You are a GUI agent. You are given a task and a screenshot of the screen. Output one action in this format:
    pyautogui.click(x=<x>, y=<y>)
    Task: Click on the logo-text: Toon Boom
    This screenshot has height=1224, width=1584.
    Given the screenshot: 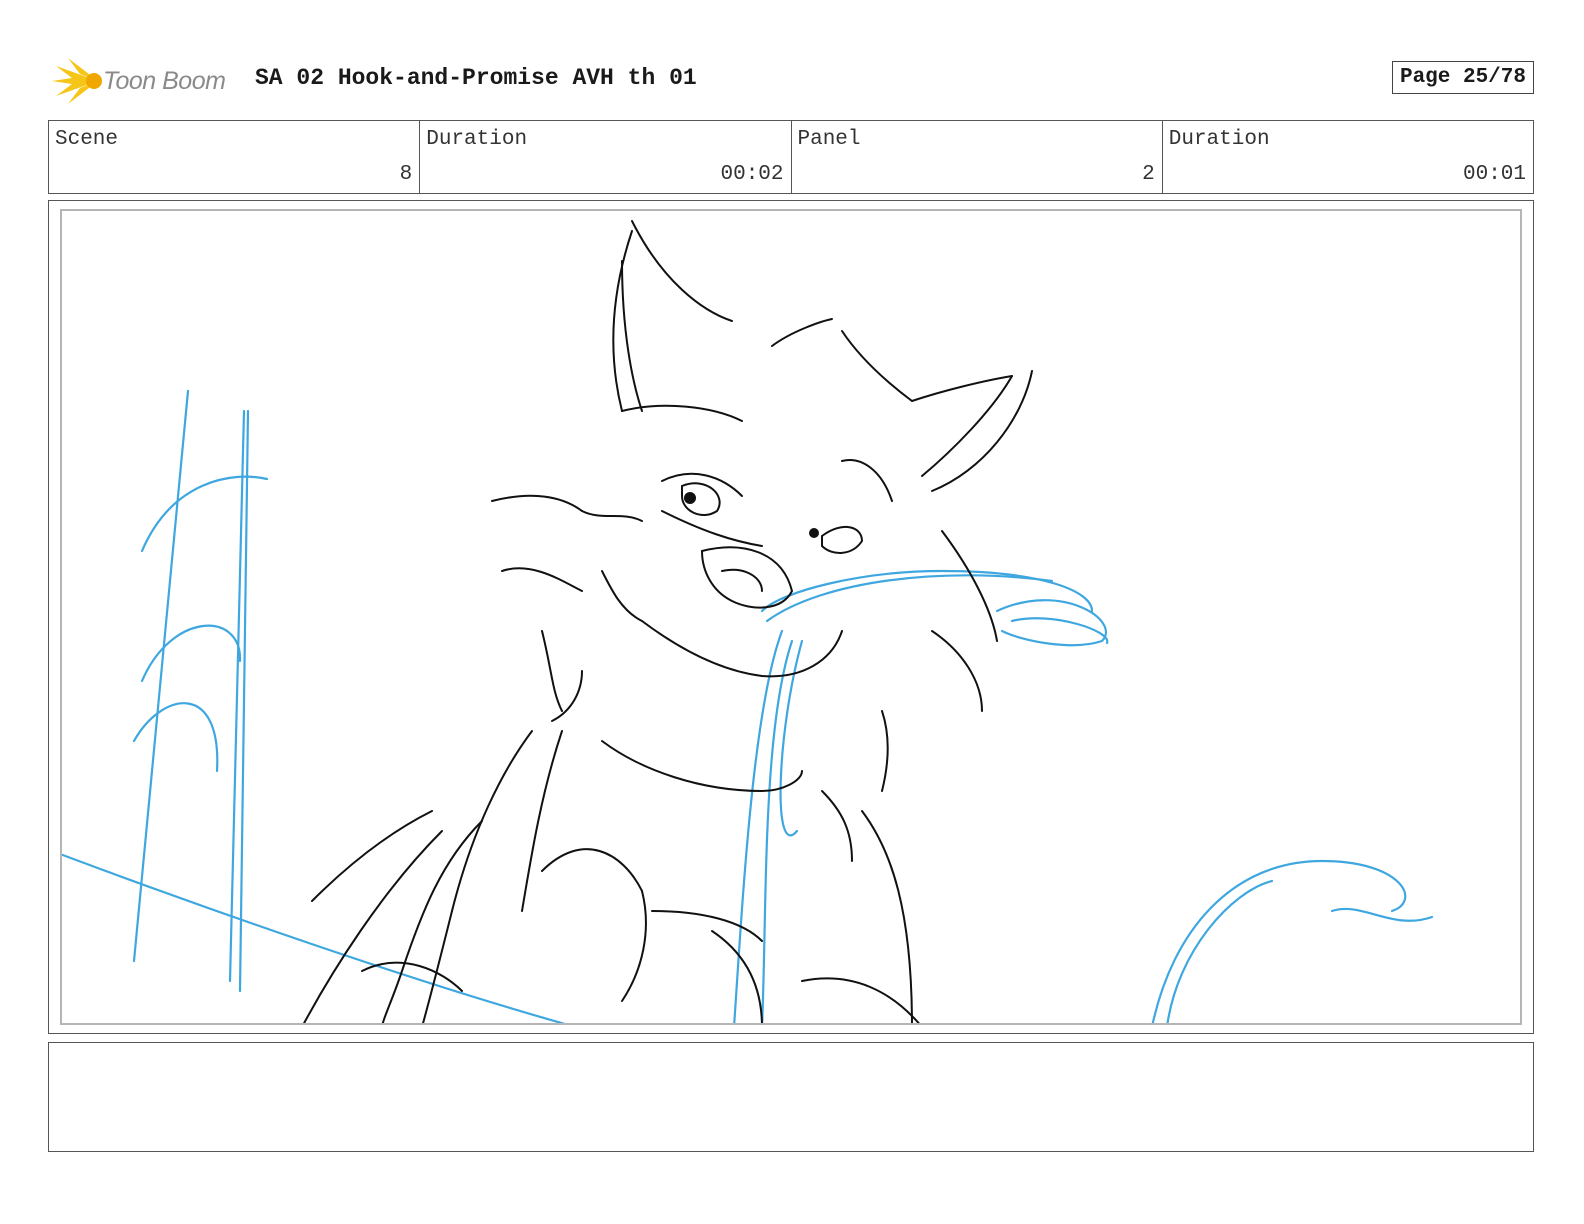 What is the action you would take?
    pyautogui.click(x=164, y=81)
    